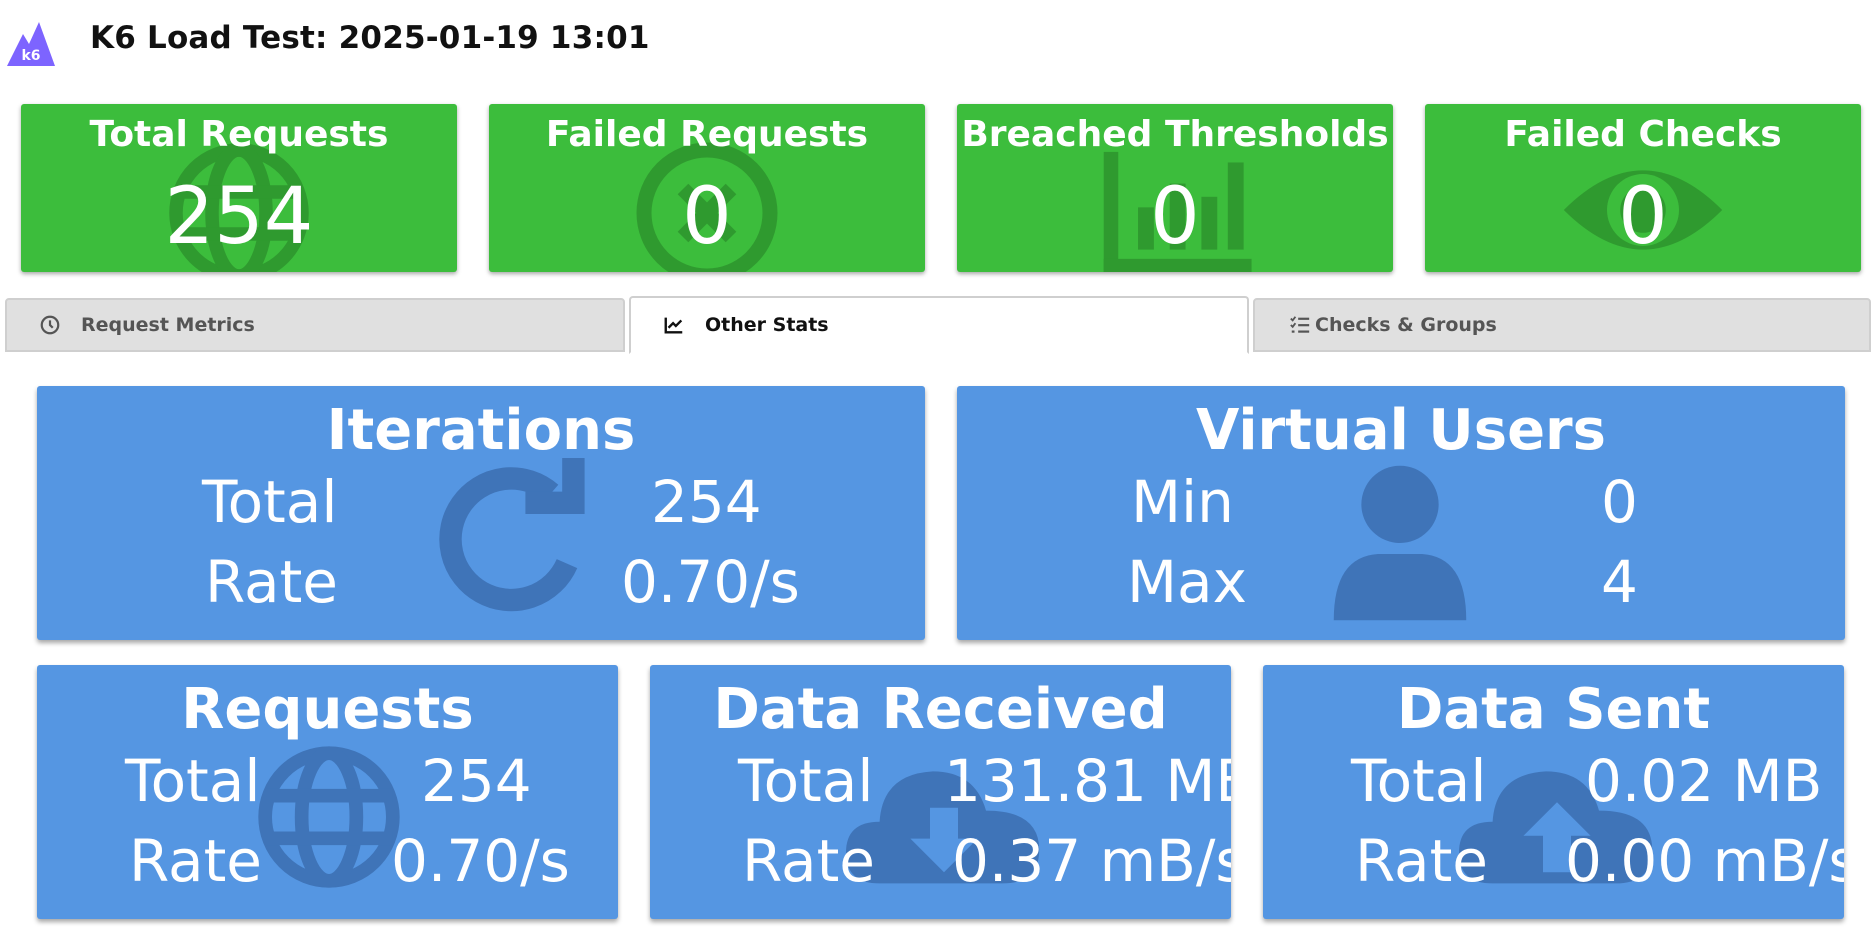  I want to click on checklist-icon, so click(1300, 324).